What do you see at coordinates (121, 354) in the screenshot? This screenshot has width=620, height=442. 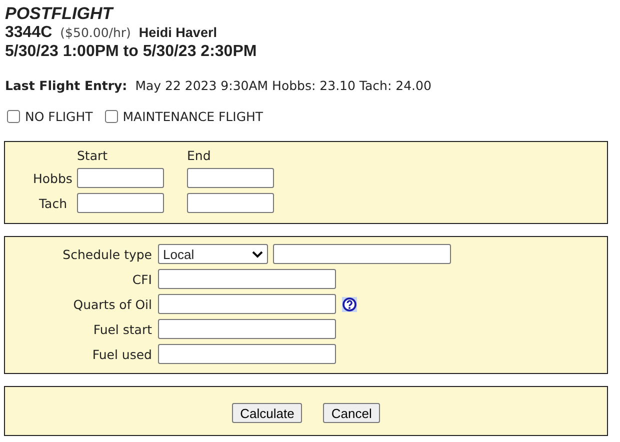 I see `field-label: Fuel used` at bounding box center [121, 354].